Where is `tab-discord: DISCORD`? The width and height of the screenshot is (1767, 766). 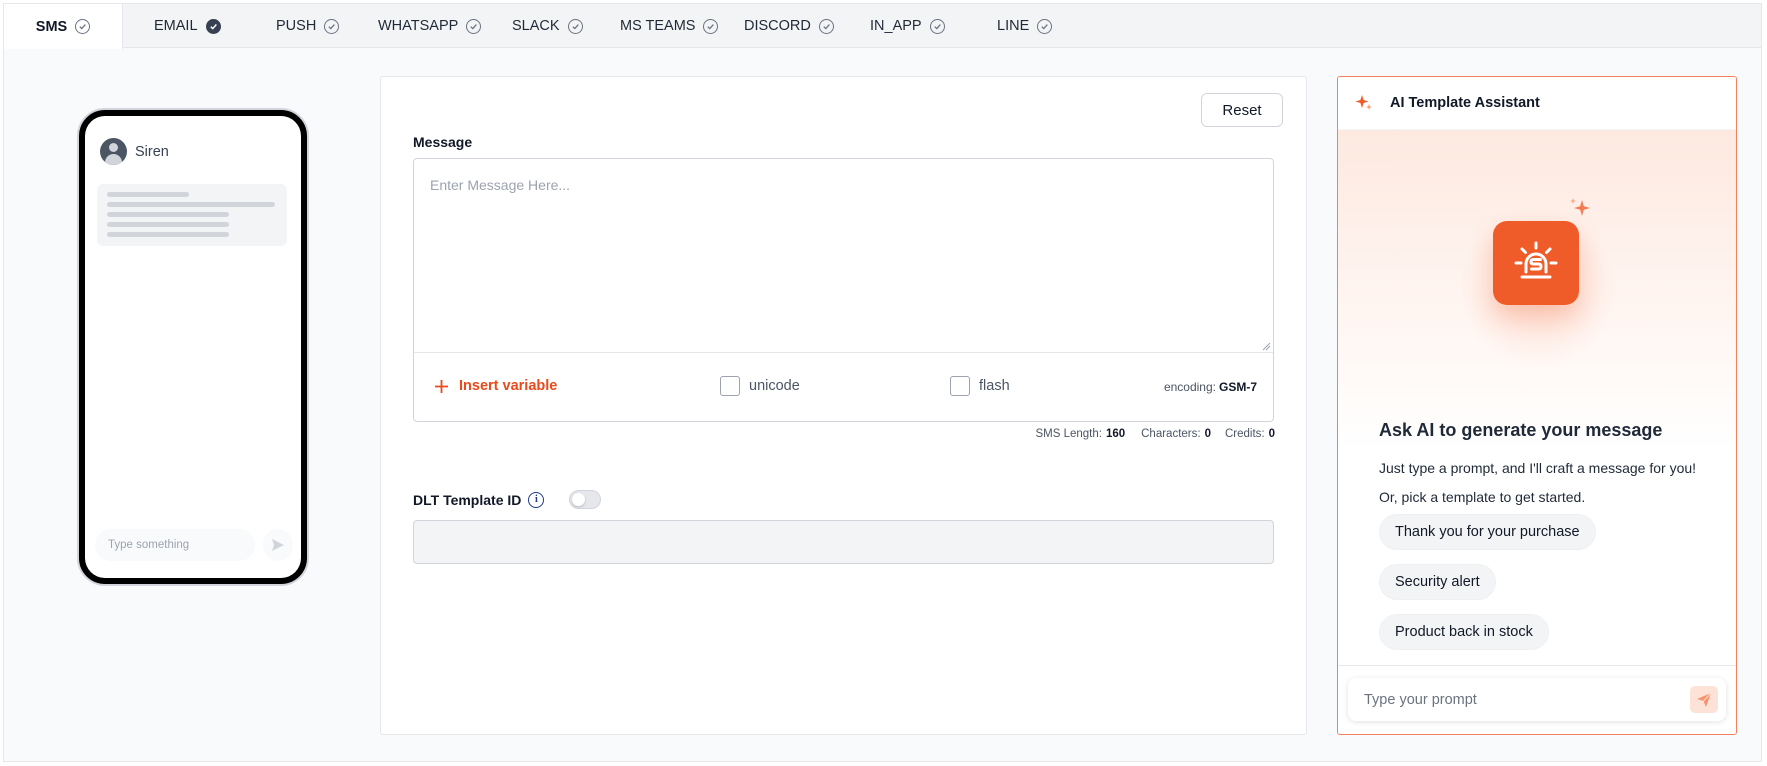
tab-discord: DISCORD is located at coordinates (789, 26).